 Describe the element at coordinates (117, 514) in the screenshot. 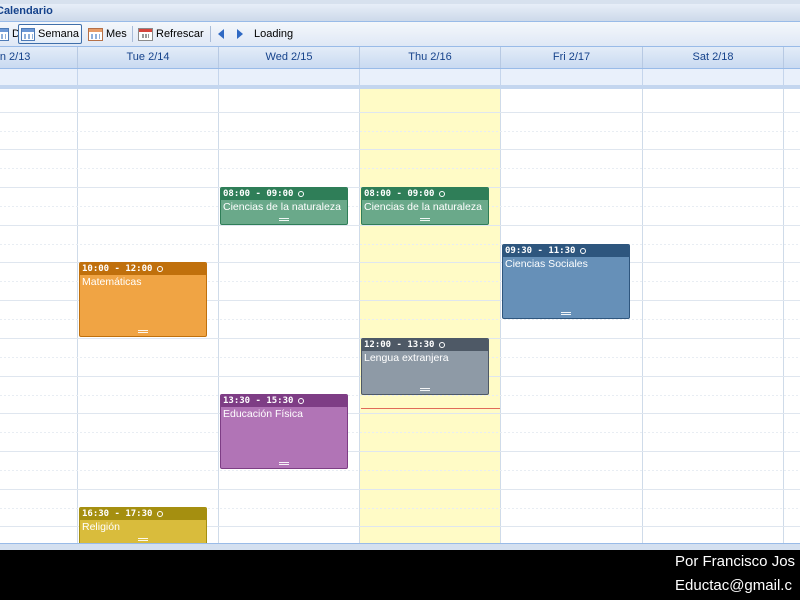

I see `event-time-label: 16:30 - 17:30` at that location.